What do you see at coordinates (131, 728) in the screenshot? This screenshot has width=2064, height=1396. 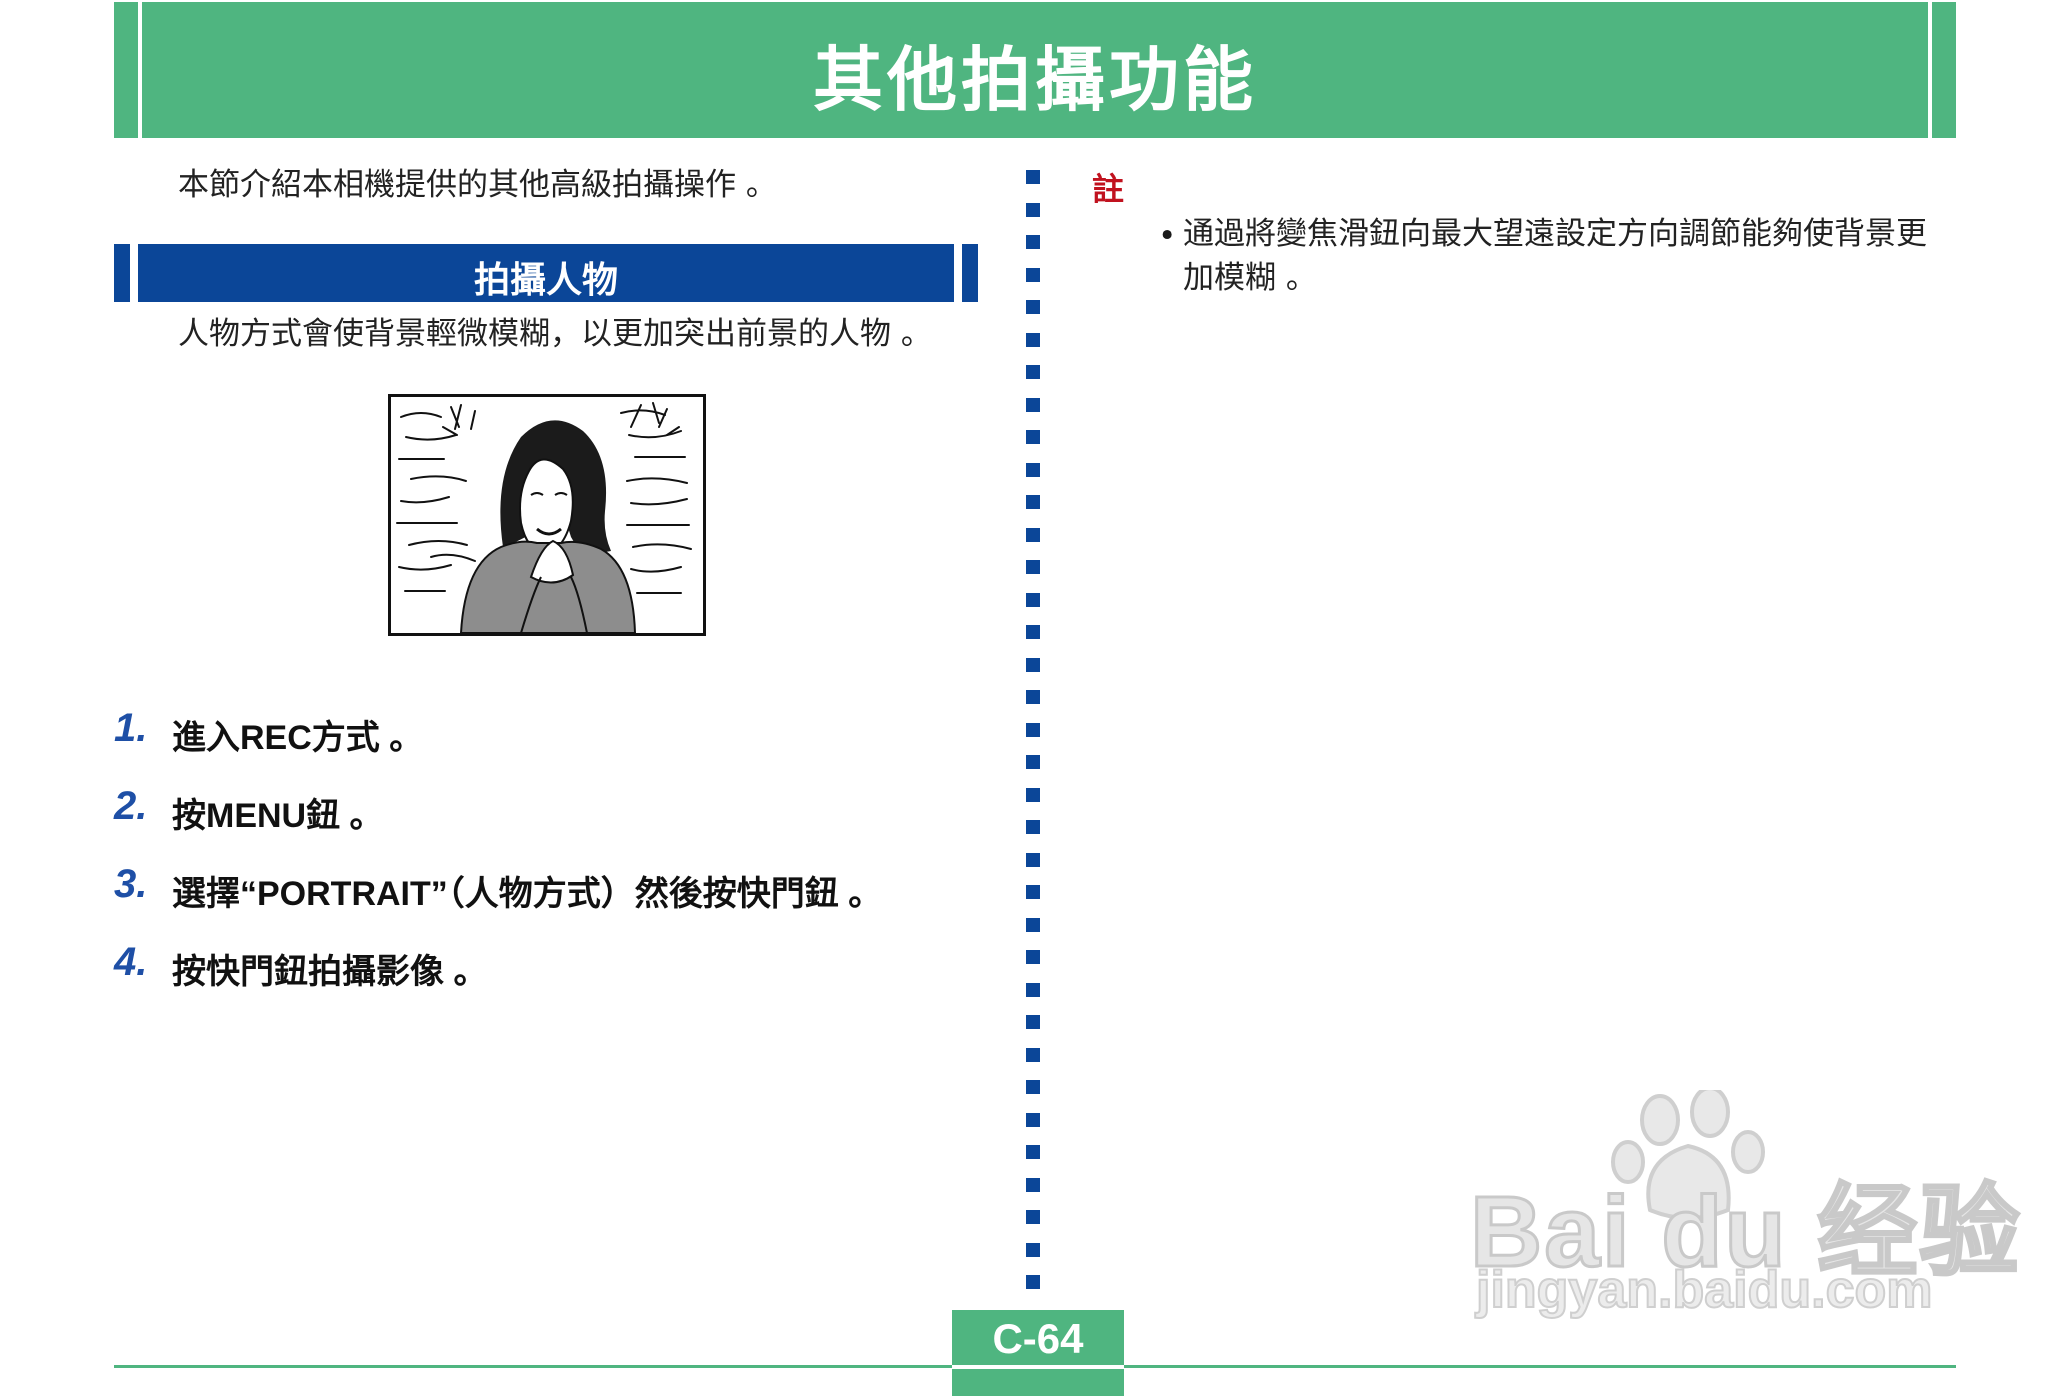 I see `step-number: 1.` at bounding box center [131, 728].